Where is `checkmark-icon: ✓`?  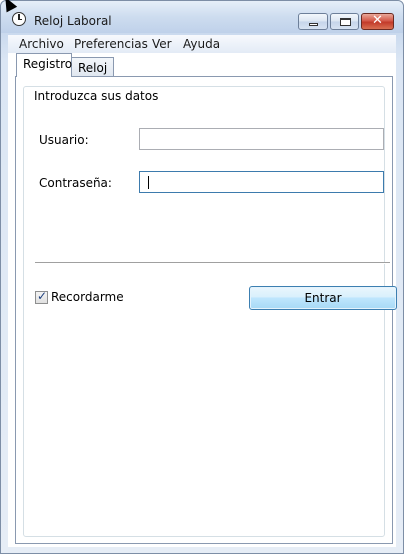
checkmark-icon: ✓ is located at coordinates (42, 296).